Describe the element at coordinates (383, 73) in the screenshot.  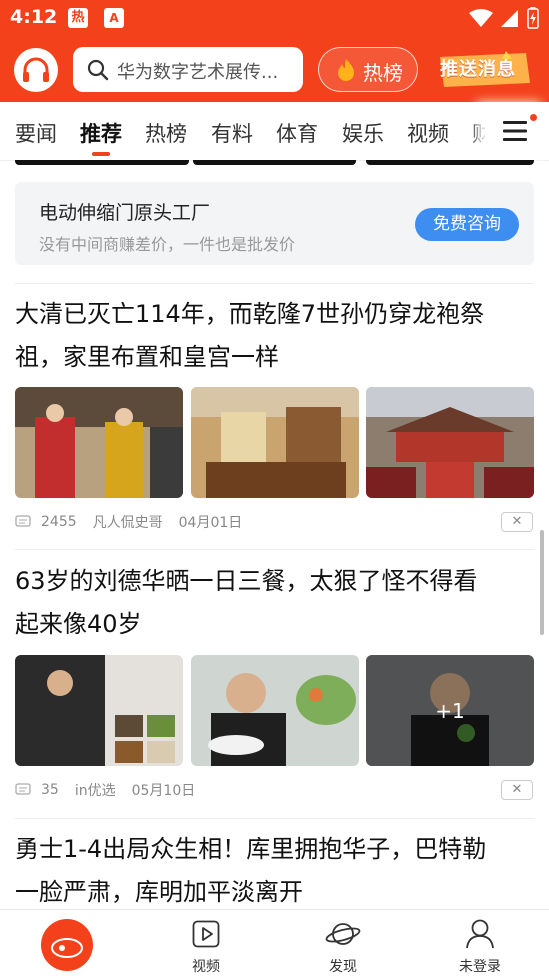
I see `hot-list-label: 热榜` at that location.